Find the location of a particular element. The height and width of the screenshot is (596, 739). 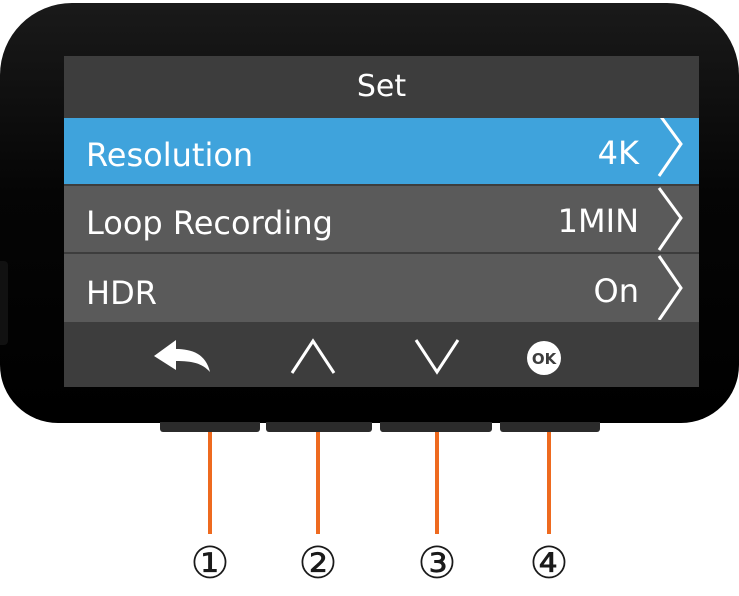

menu-title: Set is located at coordinates (381, 86).